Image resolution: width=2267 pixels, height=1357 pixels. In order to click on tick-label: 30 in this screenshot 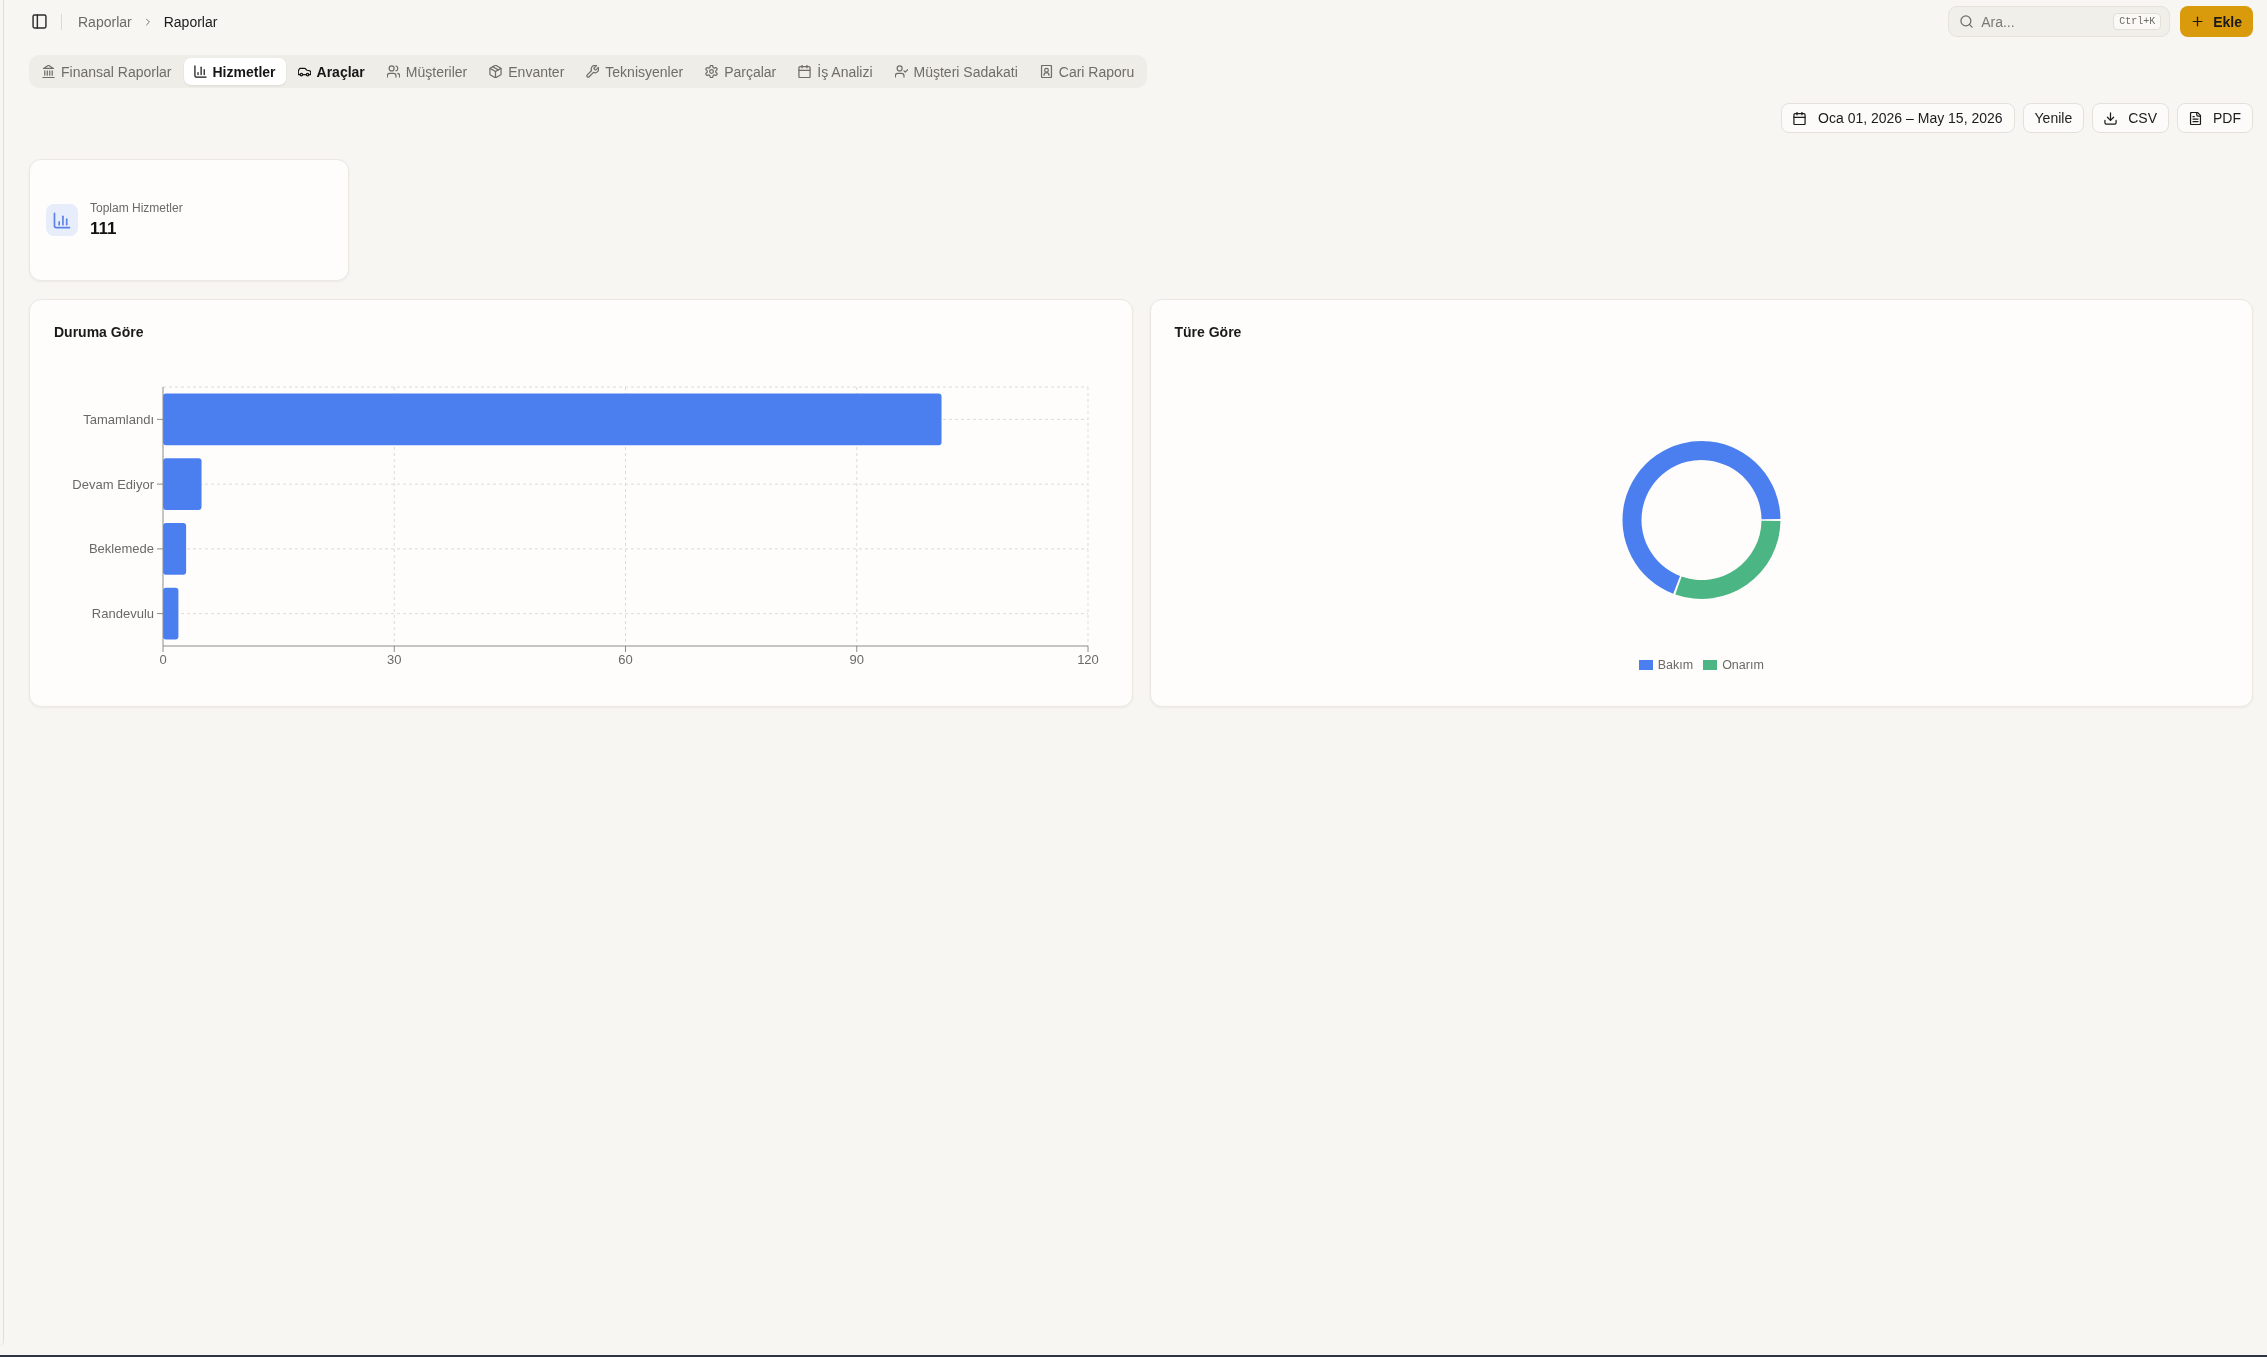, I will do `click(394, 659)`.